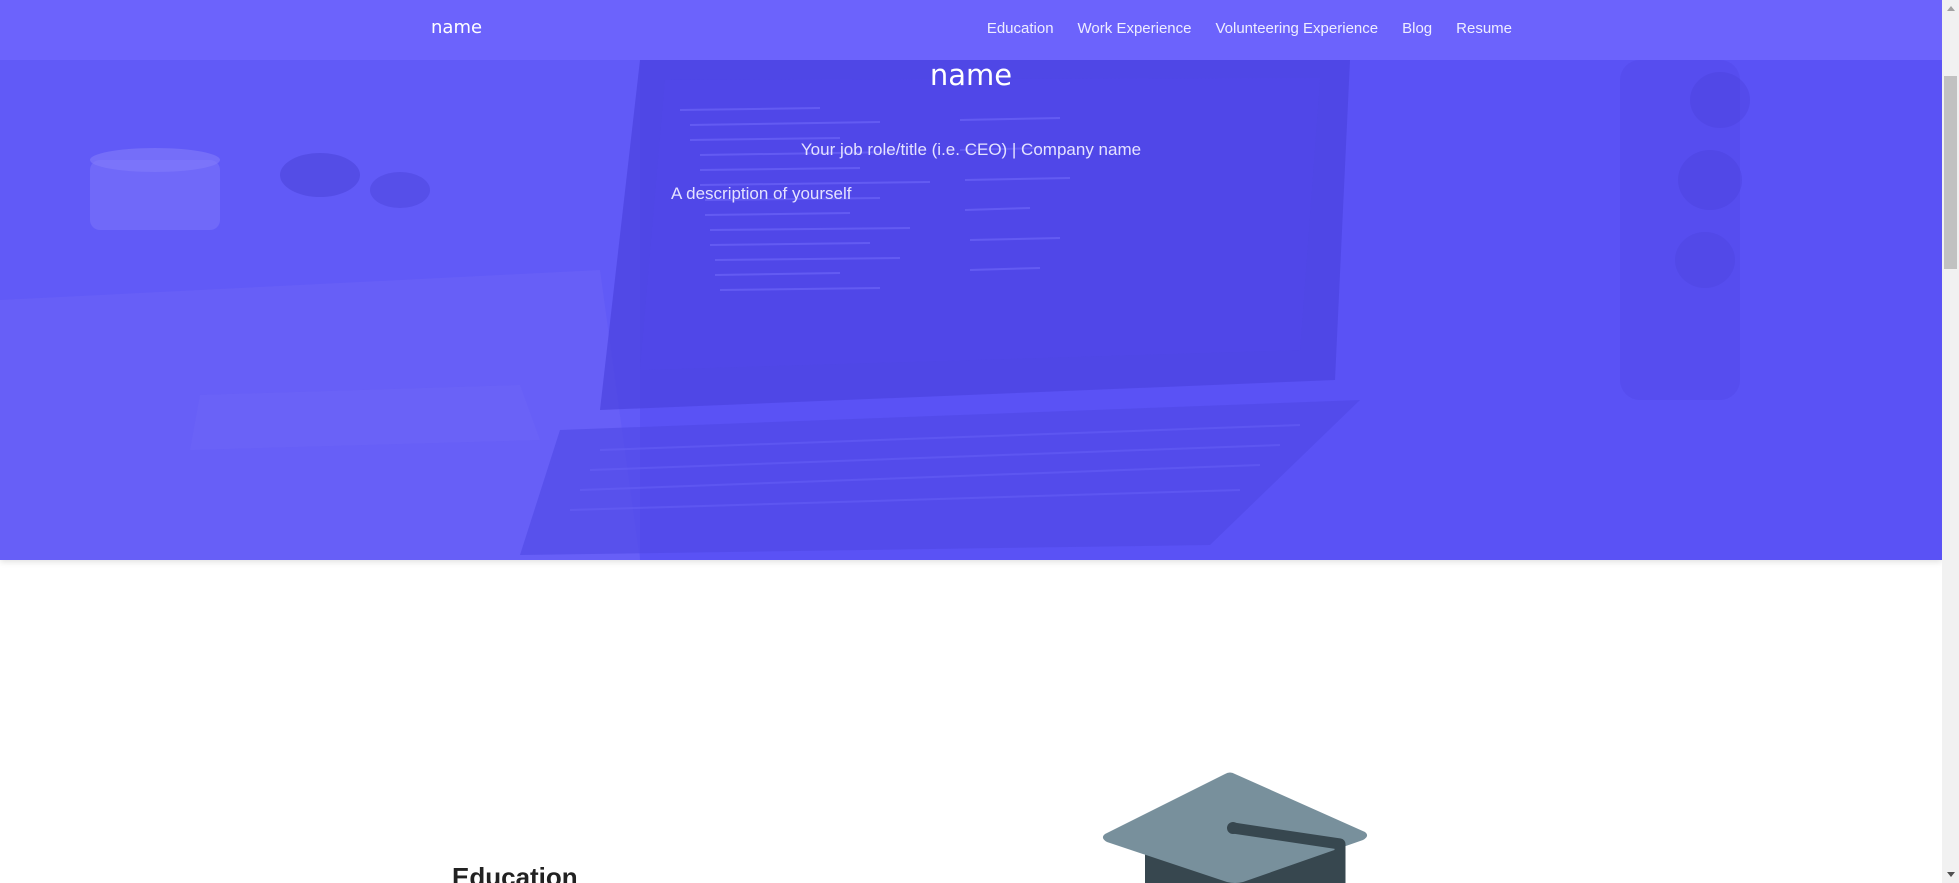 The image size is (1959, 883). Describe the element at coordinates (1950, 874) in the screenshot. I see `scroll-down-arrow-icon` at that location.